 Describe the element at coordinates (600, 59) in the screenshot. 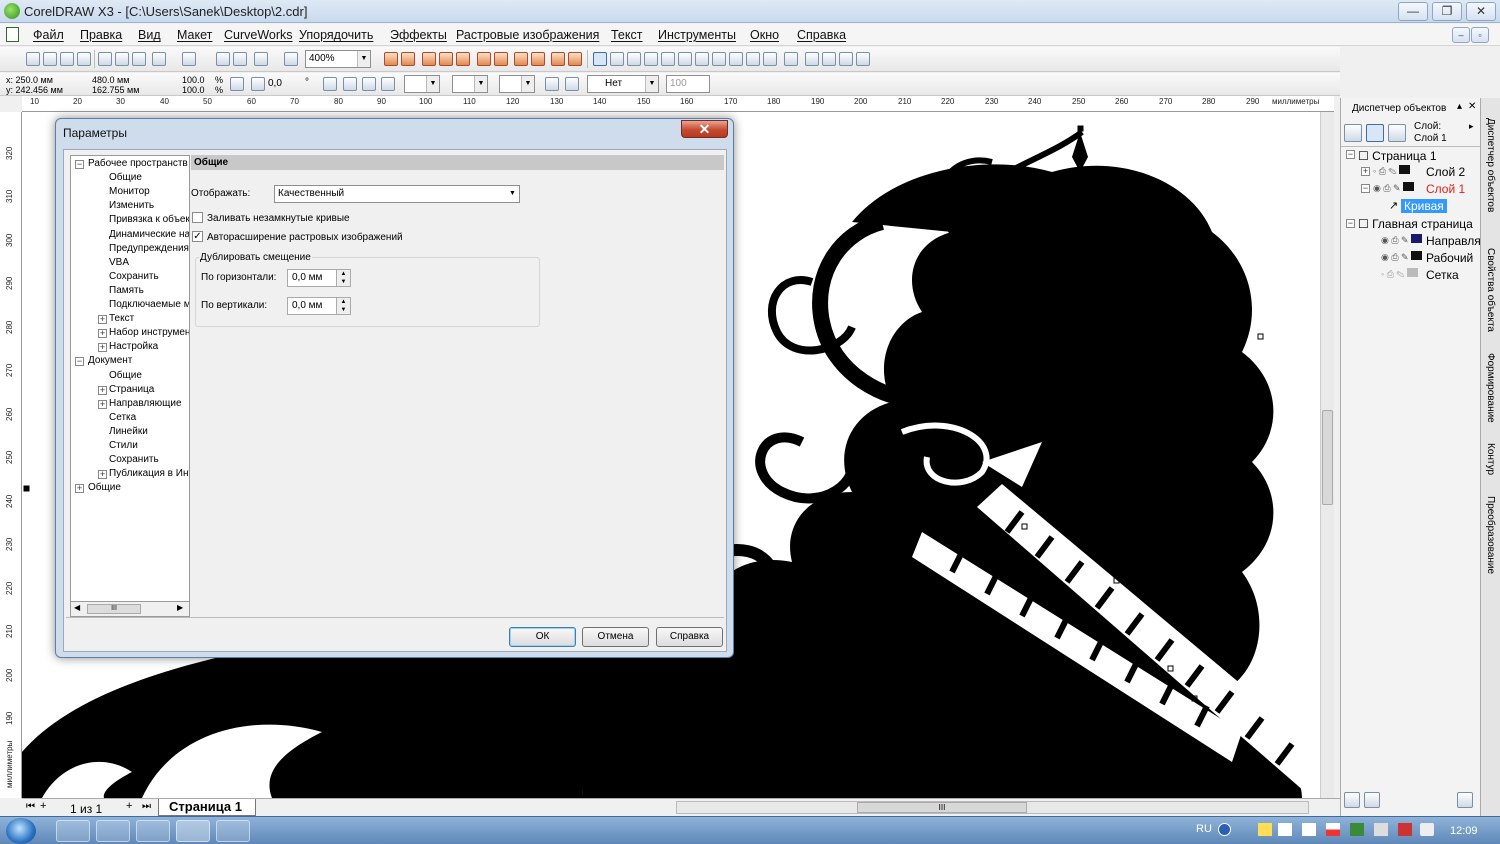

I see `pick-tool-icon` at that location.